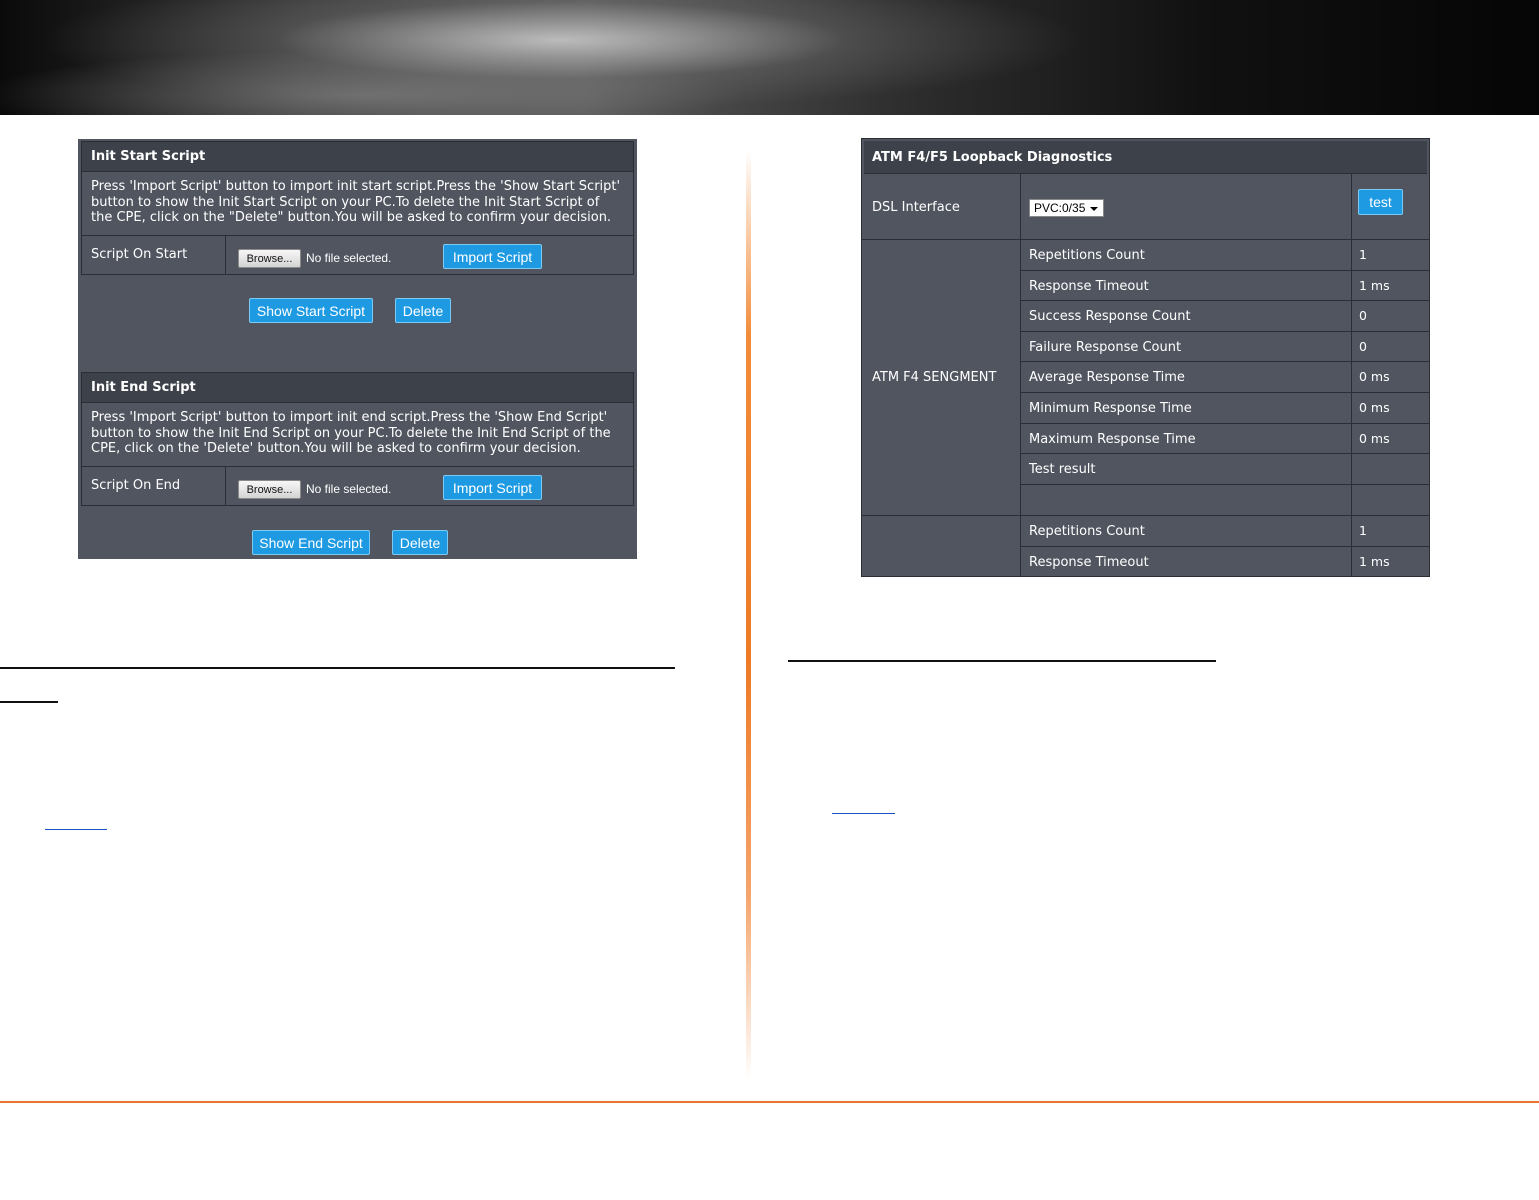 This screenshot has height=1200, width=1539. I want to click on row-label: Failure Response Count, so click(1105, 347).